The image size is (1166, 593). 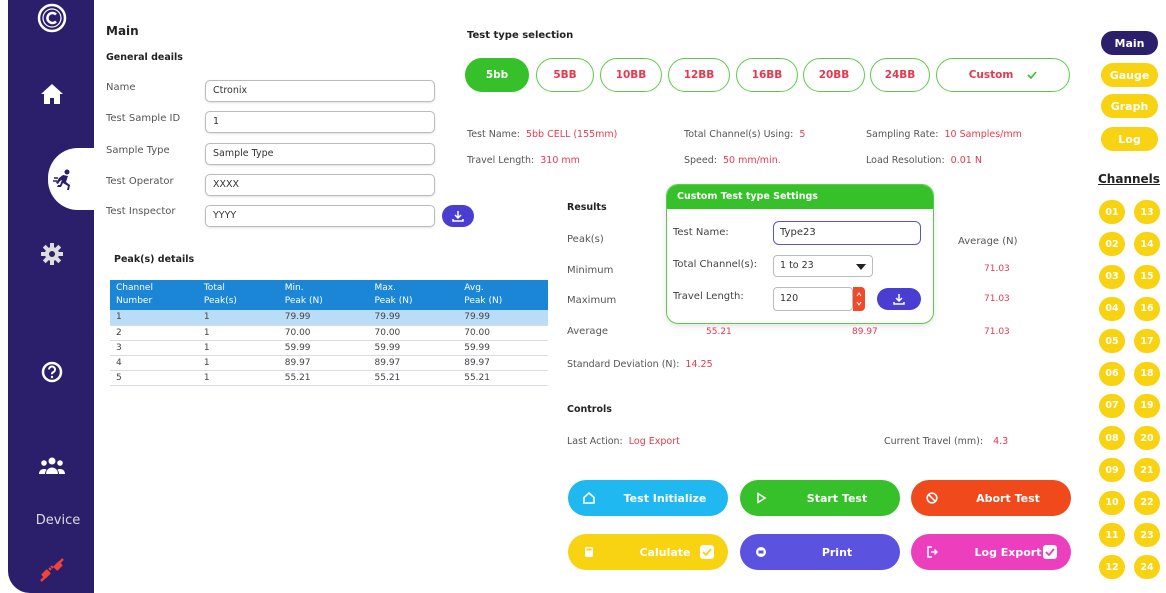 I want to click on channel-button-13: 13, so click(x=1147, y=212).